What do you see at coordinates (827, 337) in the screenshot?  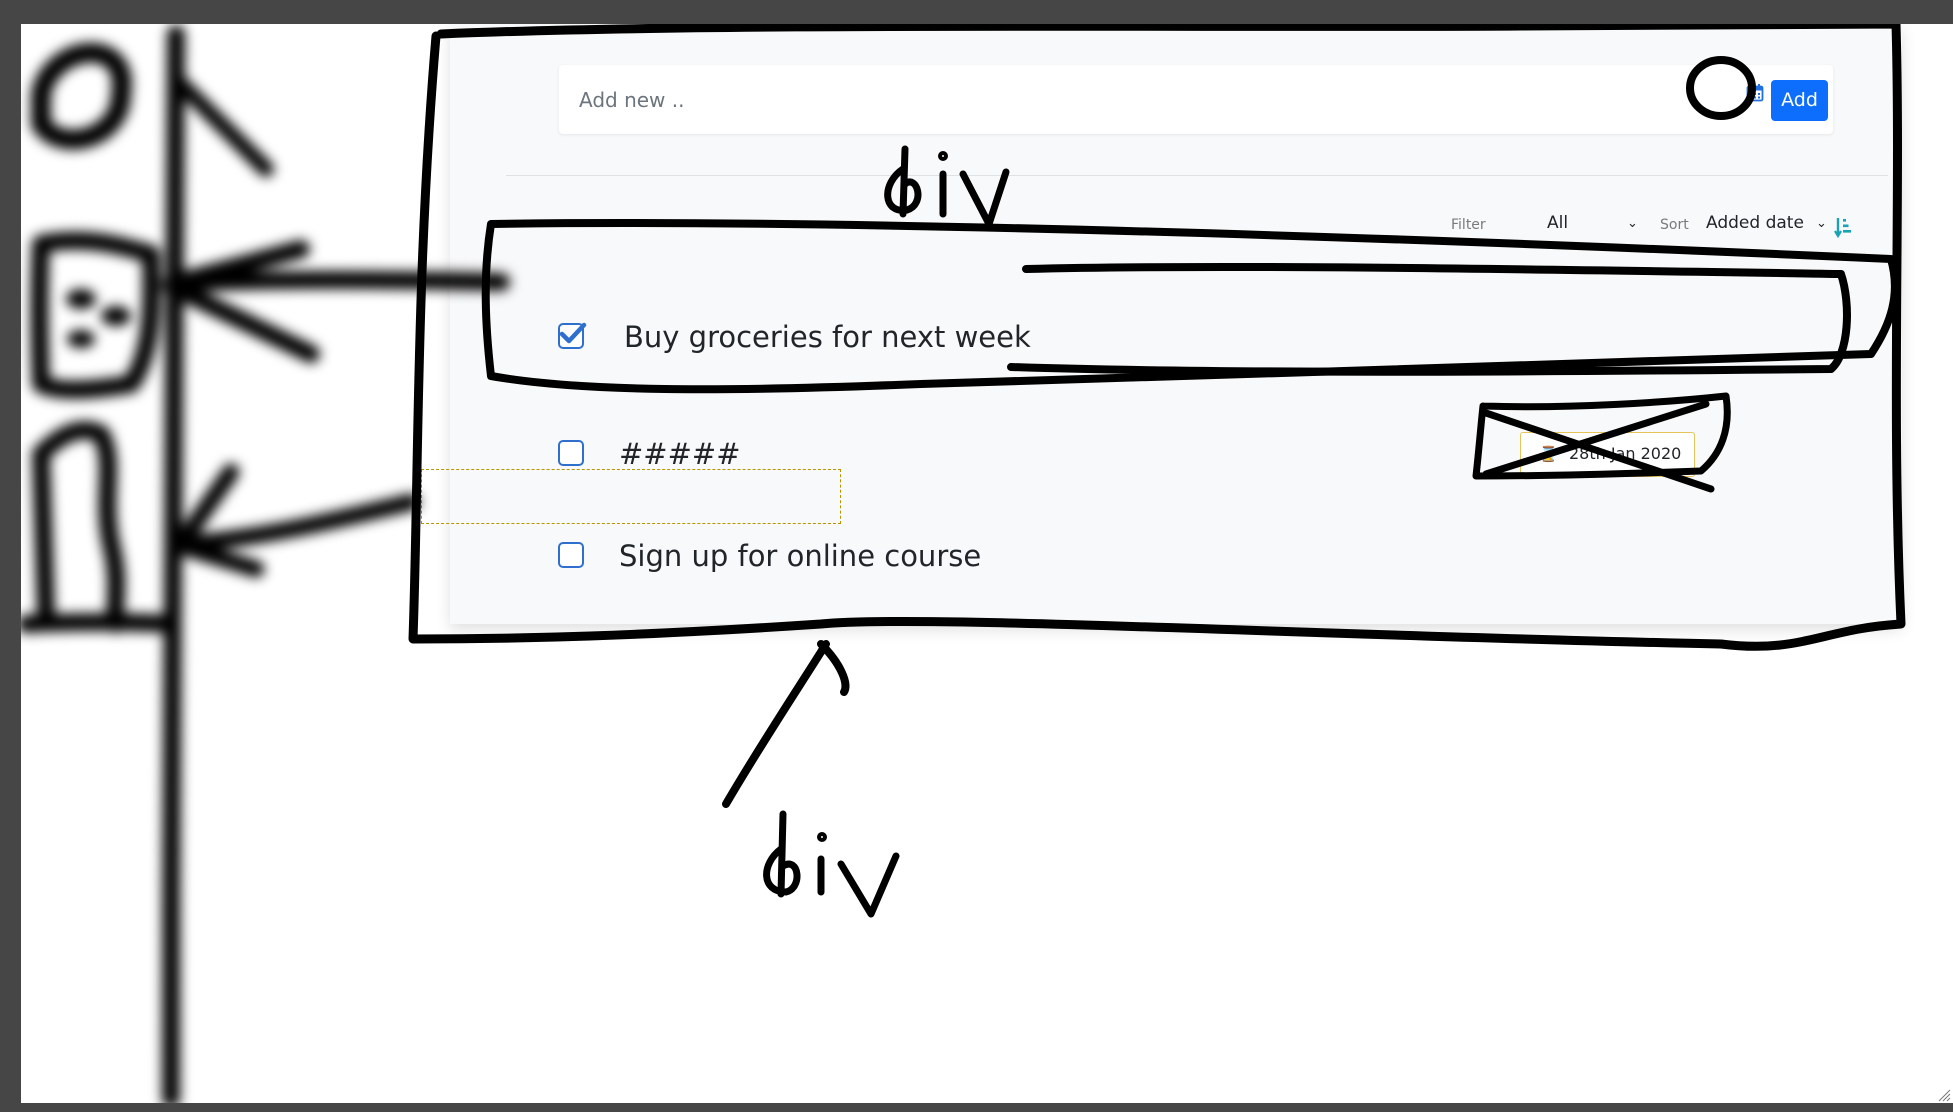 I see `todo-text: Buy groceries for next week` at bounding box center [827, 337].